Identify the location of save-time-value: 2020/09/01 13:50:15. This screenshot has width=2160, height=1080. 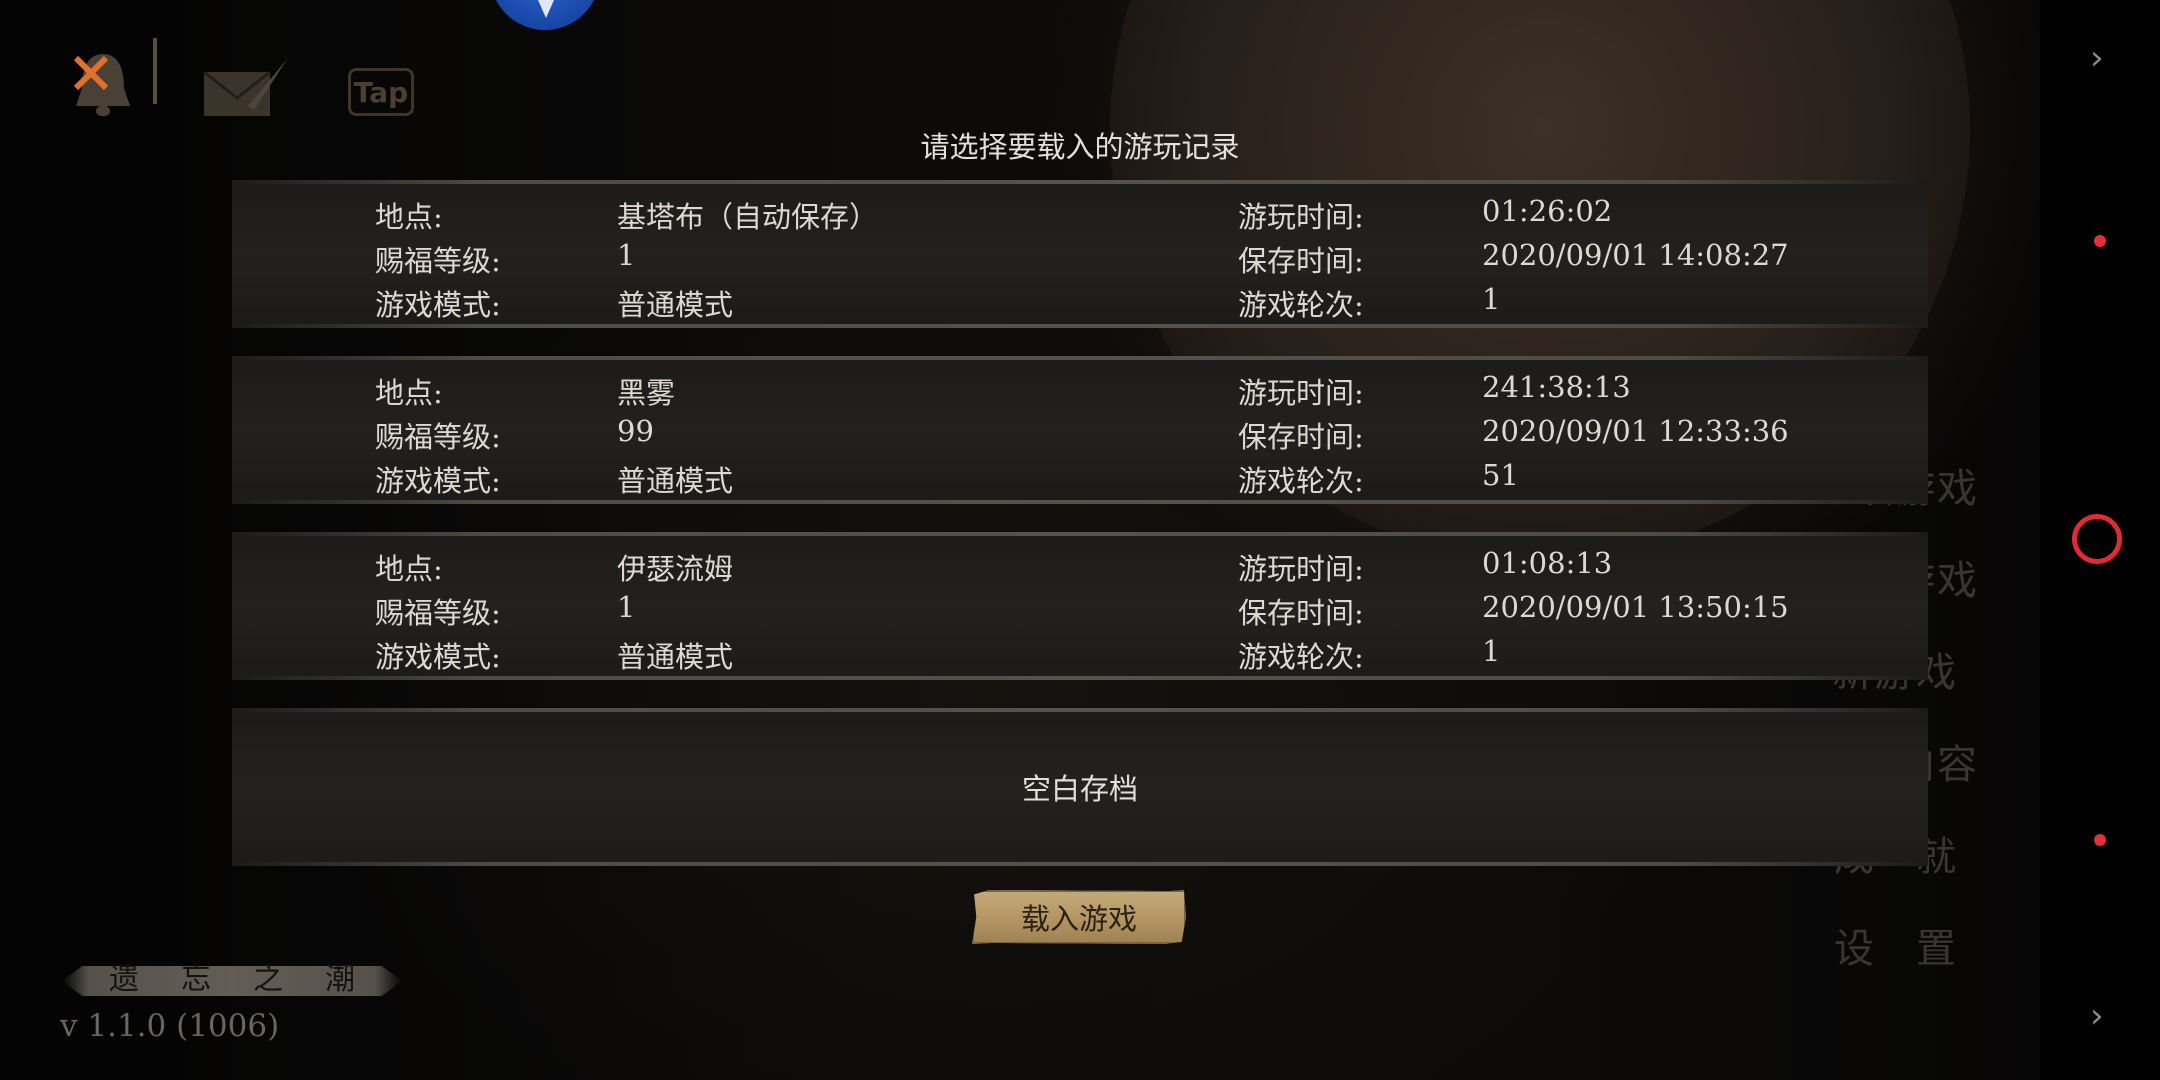
(1635, 607).